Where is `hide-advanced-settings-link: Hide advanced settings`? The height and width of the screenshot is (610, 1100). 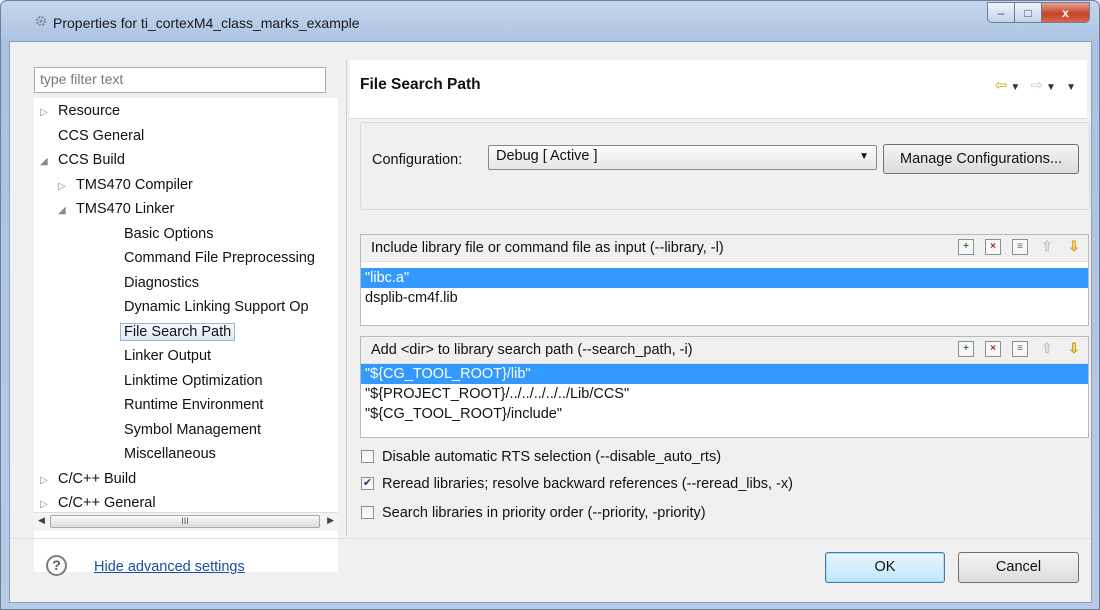
hide-advanced-settings-link: Hide advanced settings is located at coordinates (169, 567).